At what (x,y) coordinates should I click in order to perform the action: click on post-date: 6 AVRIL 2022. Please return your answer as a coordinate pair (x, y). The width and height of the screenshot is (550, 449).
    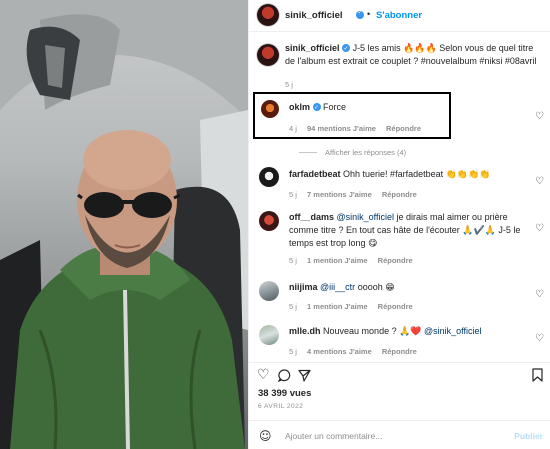
    Looking at the image, I should click on (281, 406).